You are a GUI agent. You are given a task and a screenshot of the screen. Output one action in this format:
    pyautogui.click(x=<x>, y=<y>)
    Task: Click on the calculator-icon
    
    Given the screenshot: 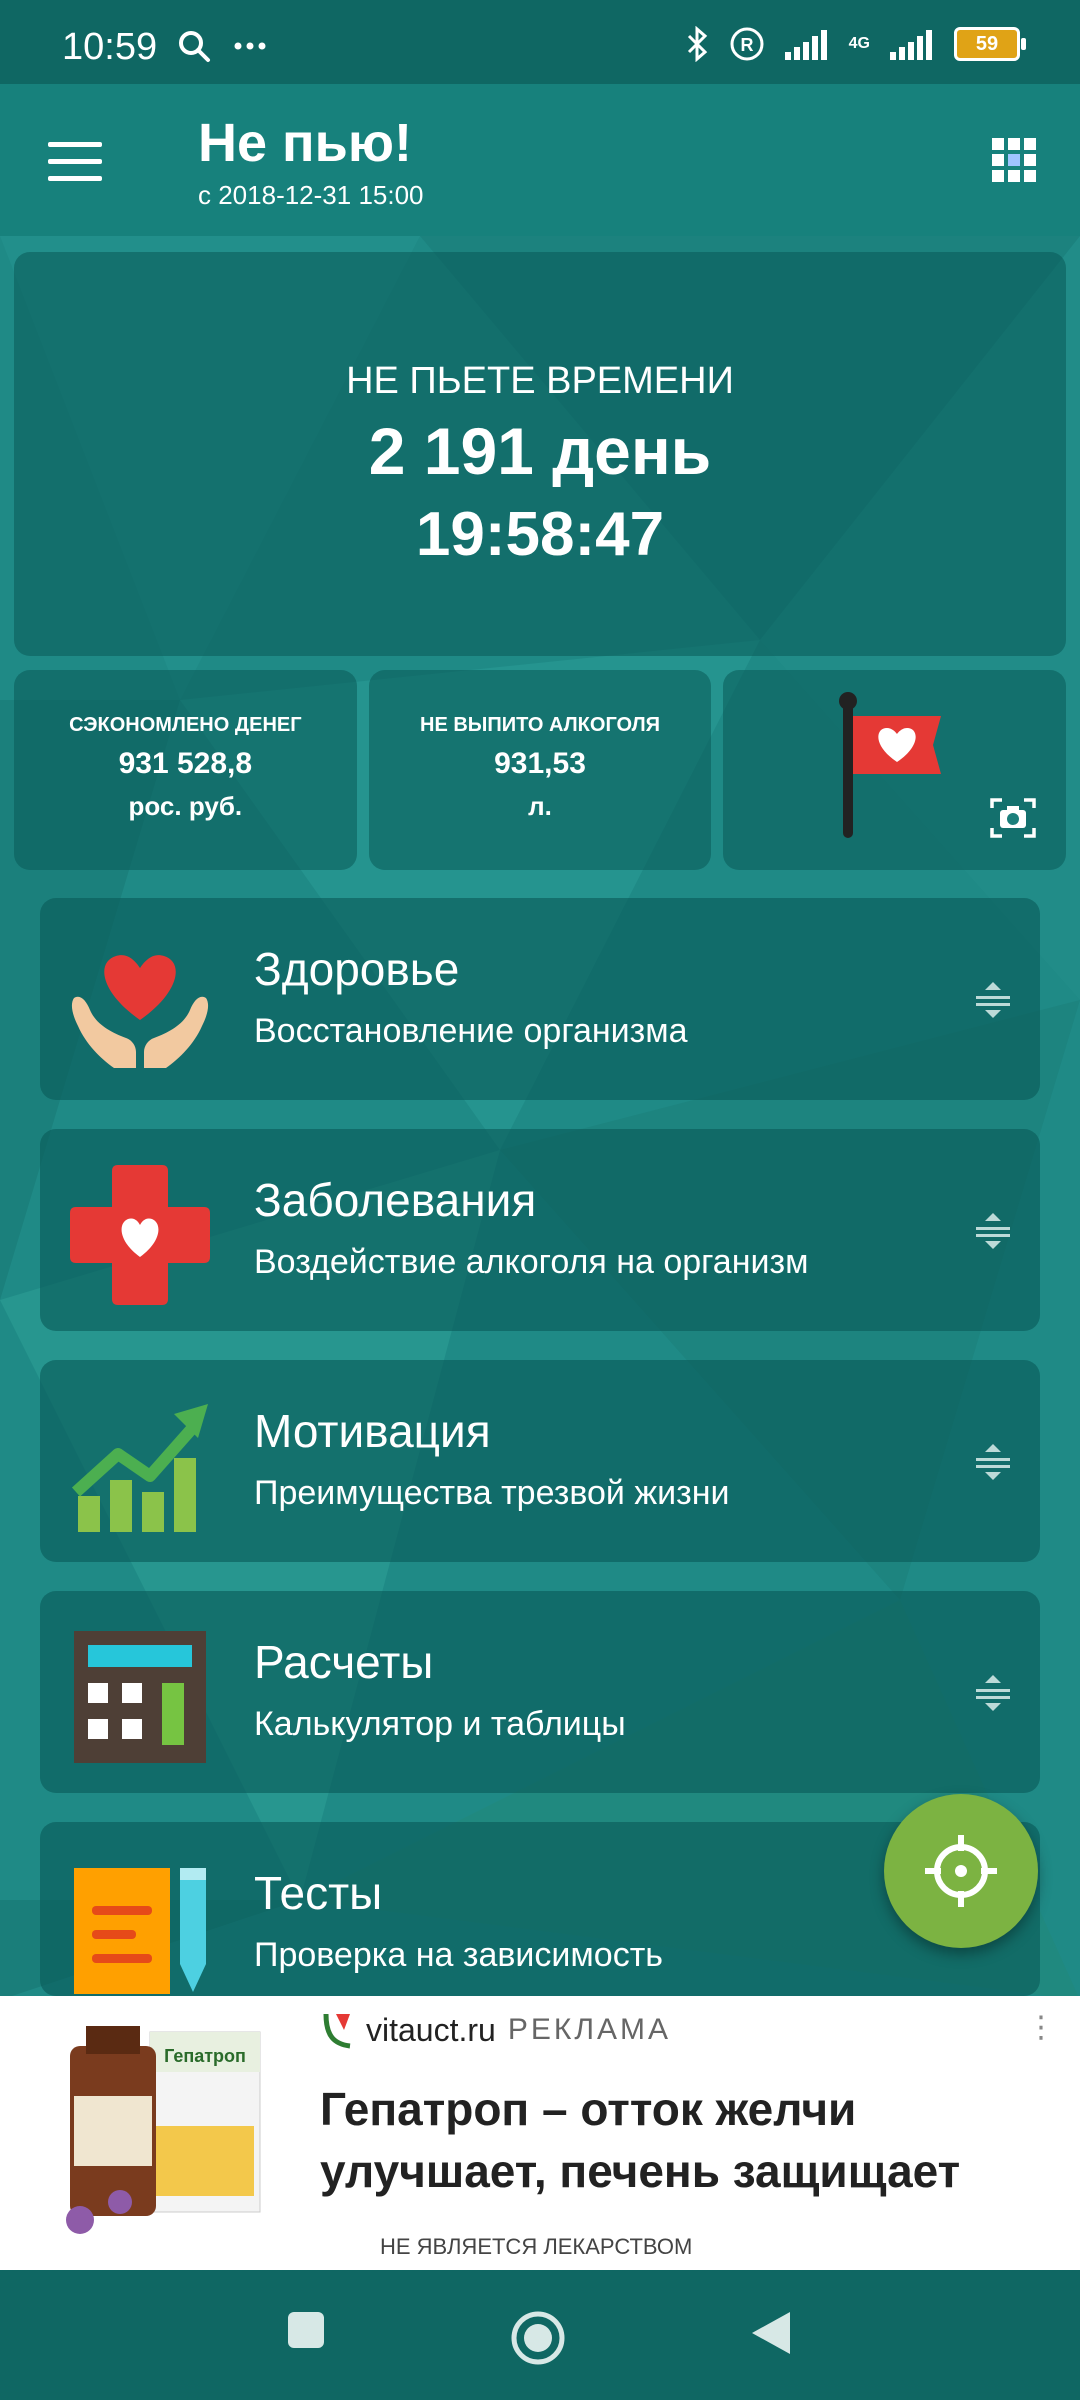 What is the action you would take?
    pyautogui.click(x=140, y=1697)
    